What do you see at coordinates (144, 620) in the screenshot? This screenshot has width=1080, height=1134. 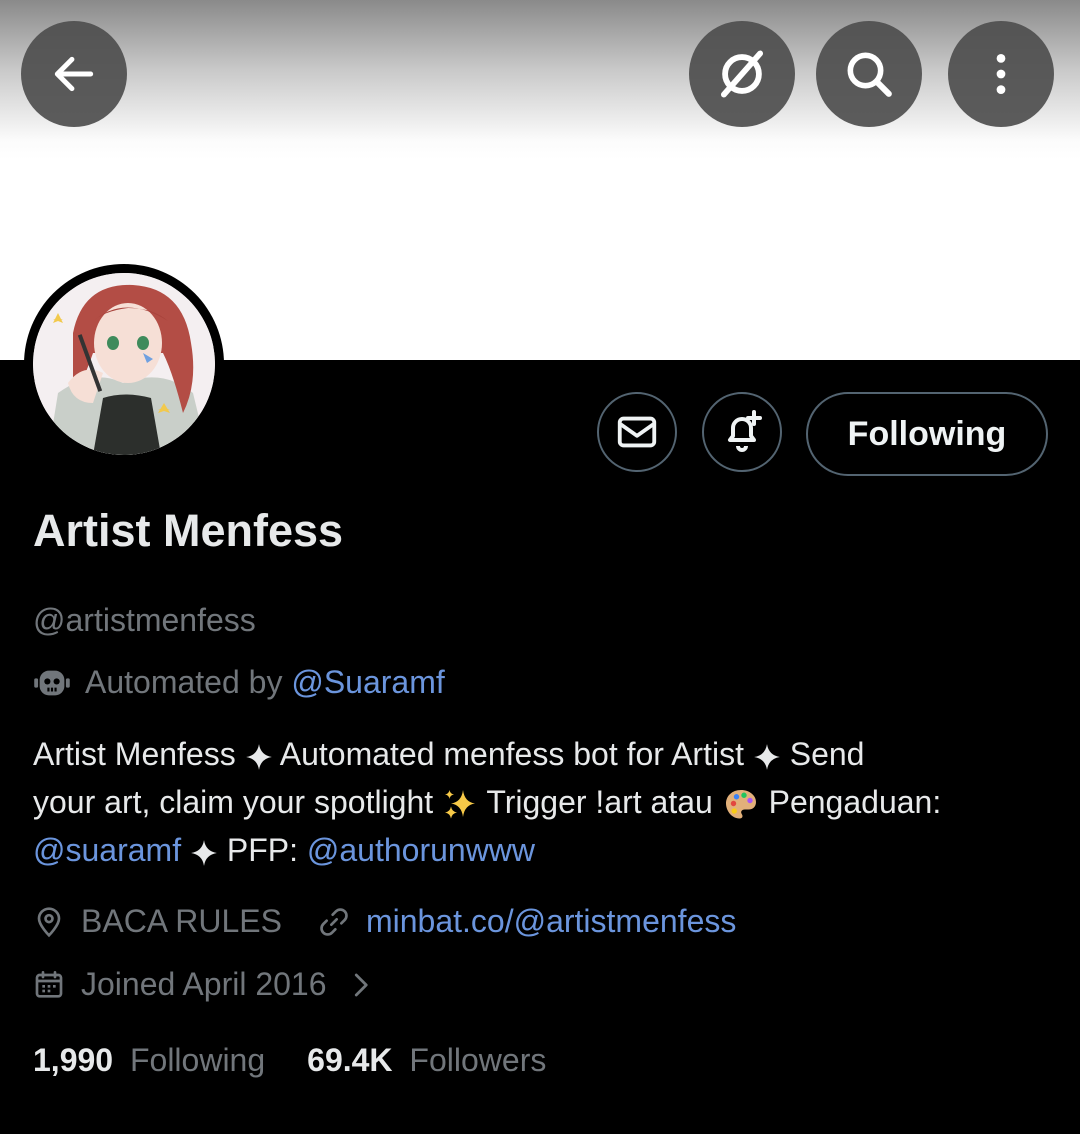 I see `handle: @artistmenfess` at bounding box center [144, 620].